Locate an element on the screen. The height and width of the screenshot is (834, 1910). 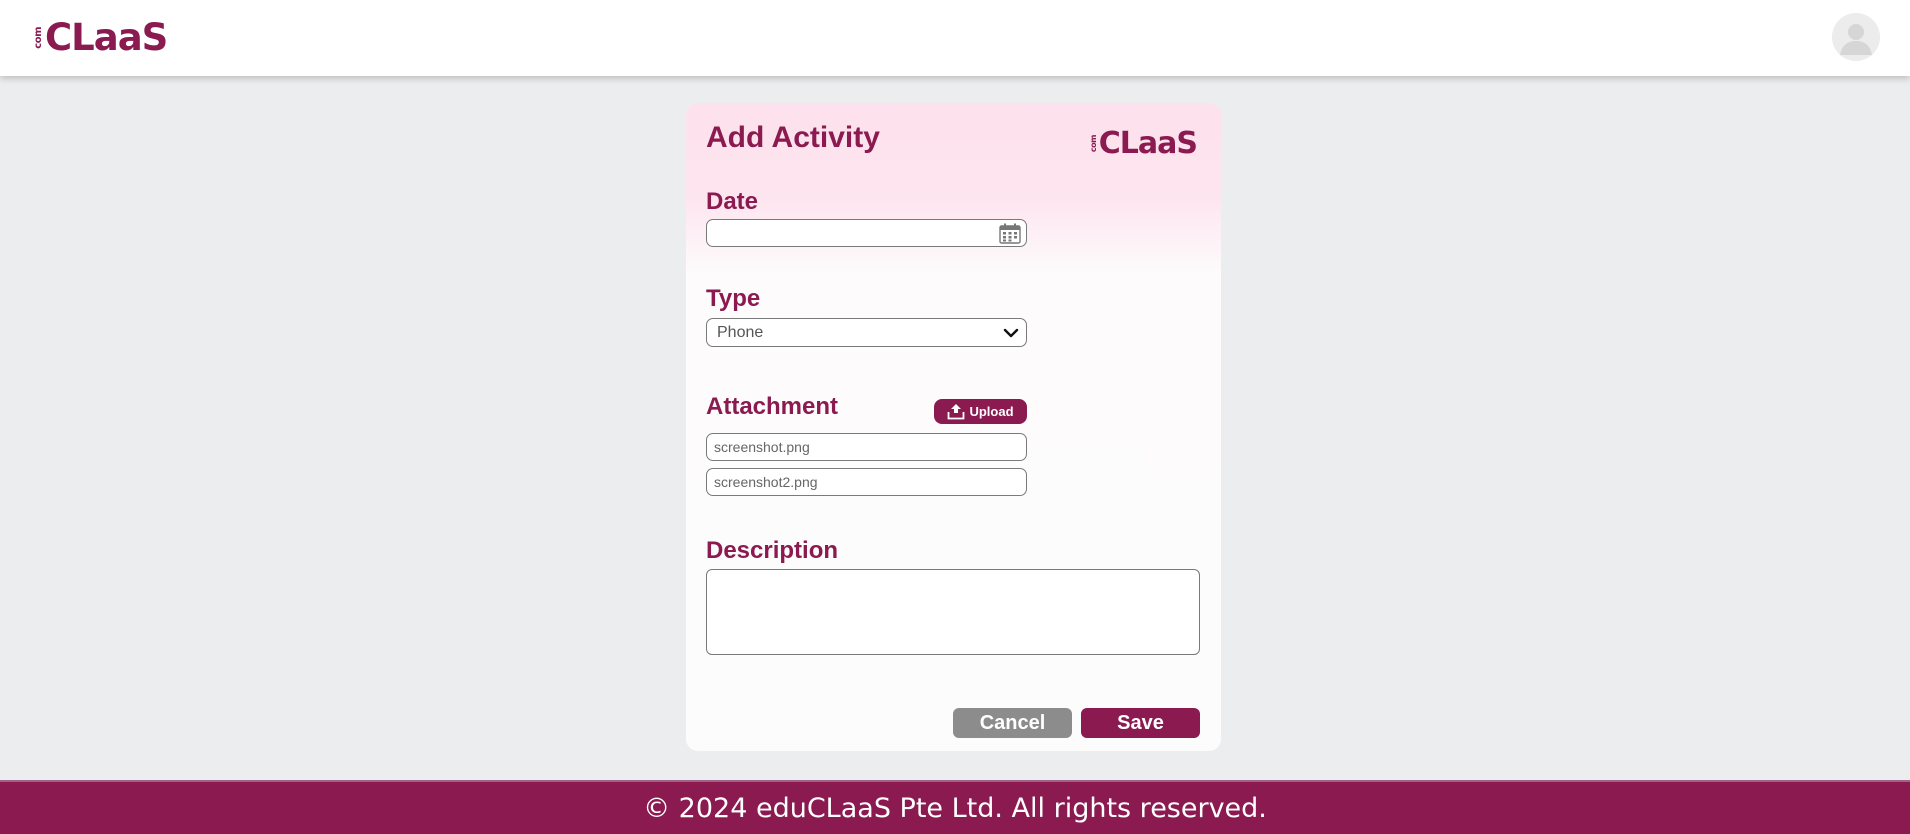
attachment-file-name: screenshot2.png is located at coordinates (766, 482).